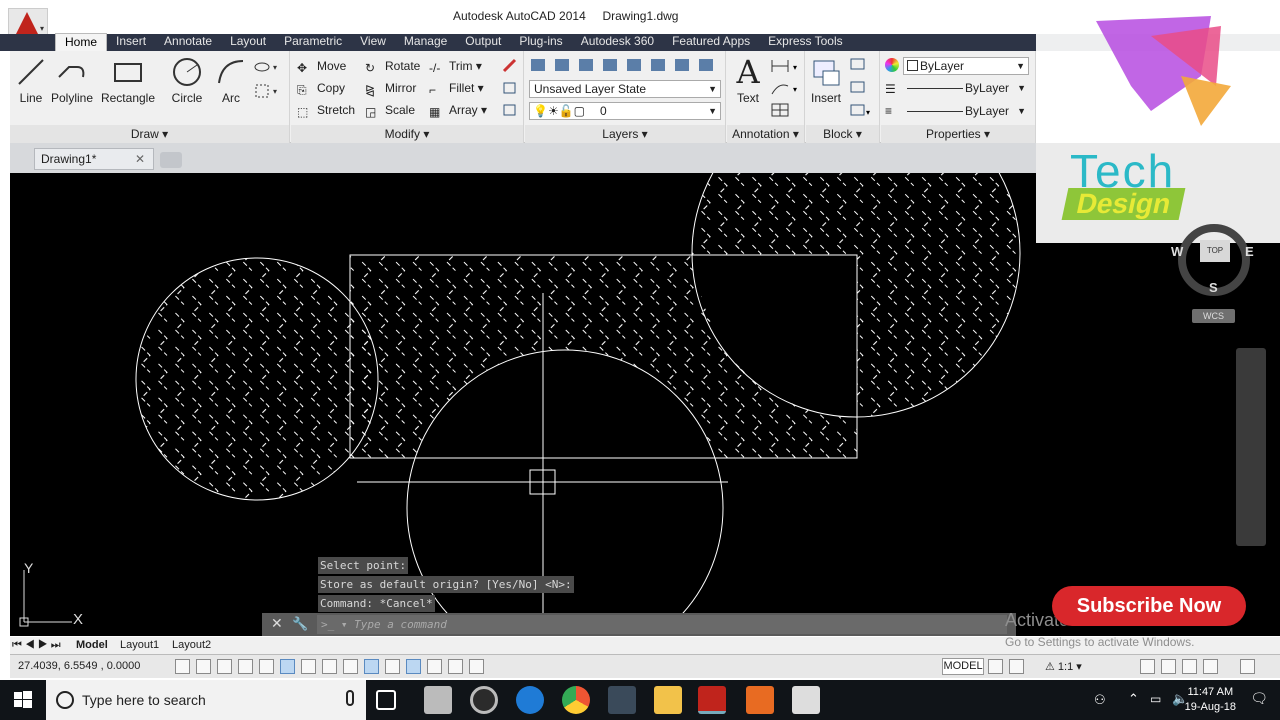 This screenshot has width=1280, height=720. Describe the element at coordinates (668, 700) in the screenshot. I see `file-explorer-icon` at that location.